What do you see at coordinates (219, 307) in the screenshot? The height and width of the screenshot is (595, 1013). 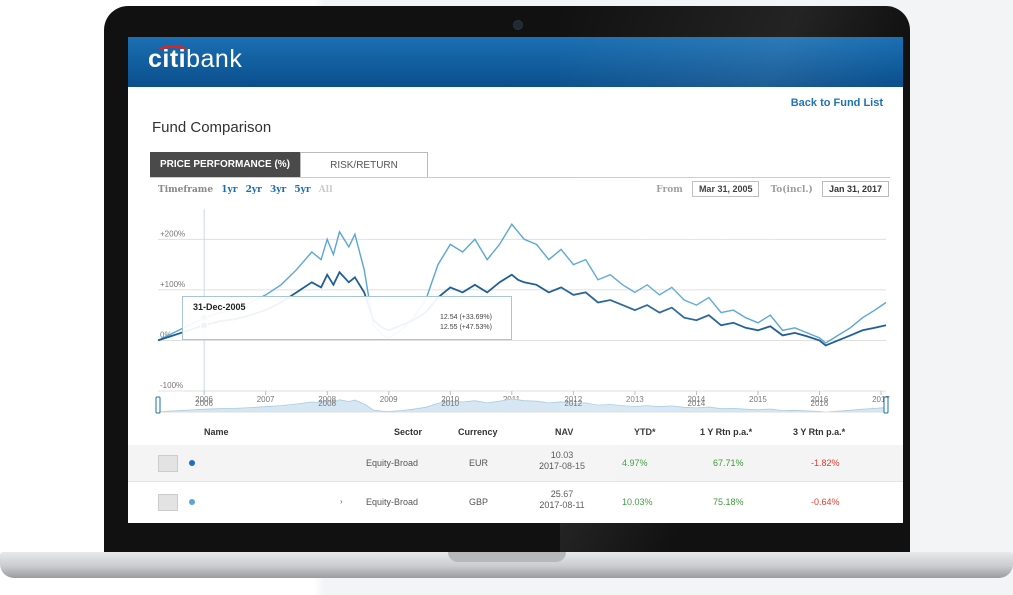 I see `tooltip-date: 31-Dec-2005` at bounding box center [219, 307].